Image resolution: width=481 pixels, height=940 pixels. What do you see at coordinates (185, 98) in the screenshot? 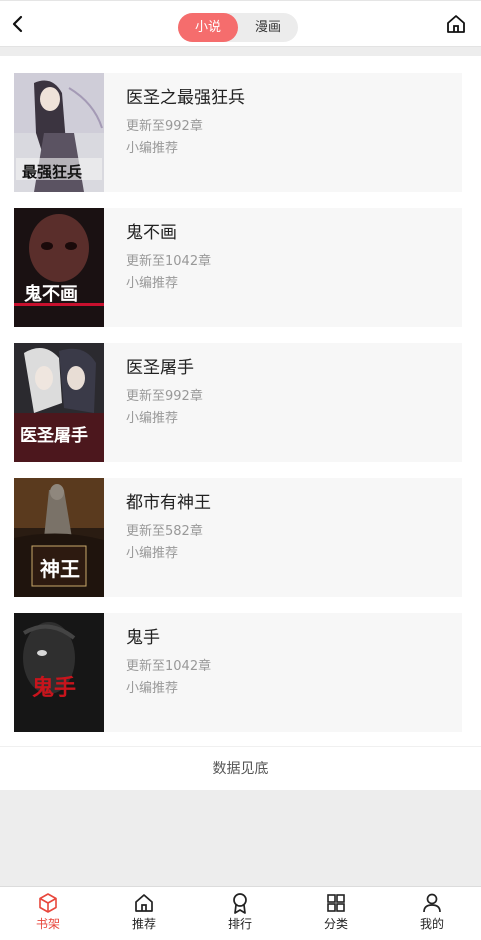
I see `book-title: 医圣之最强狂兵` at bounding box center [185, 98].